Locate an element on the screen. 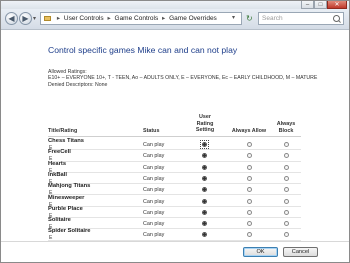 This screenshot has width=350, height=263. breadcrumb-user-controls: User Controls is located at coordinates (84, 18).